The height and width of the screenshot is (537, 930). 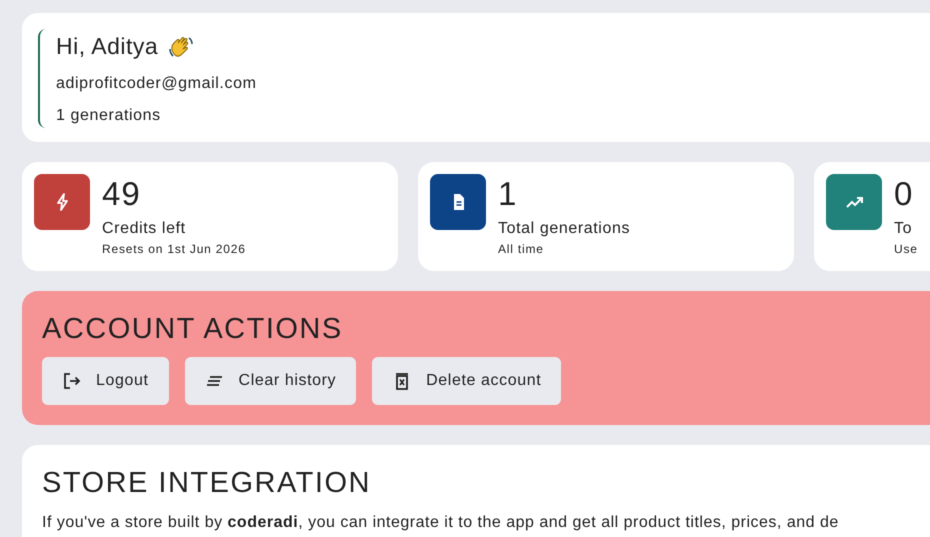 What do you see at coordinates (109, 116) in the screenshot?
I see `generations-count: 1 generations` at bounding box center [109, 116].